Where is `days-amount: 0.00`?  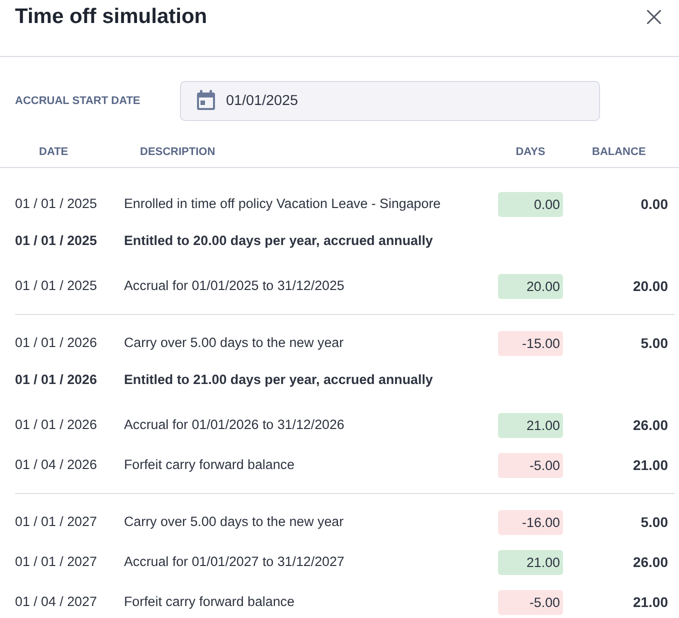
days-amount: 0.00 is located at coordinates (530, 204).